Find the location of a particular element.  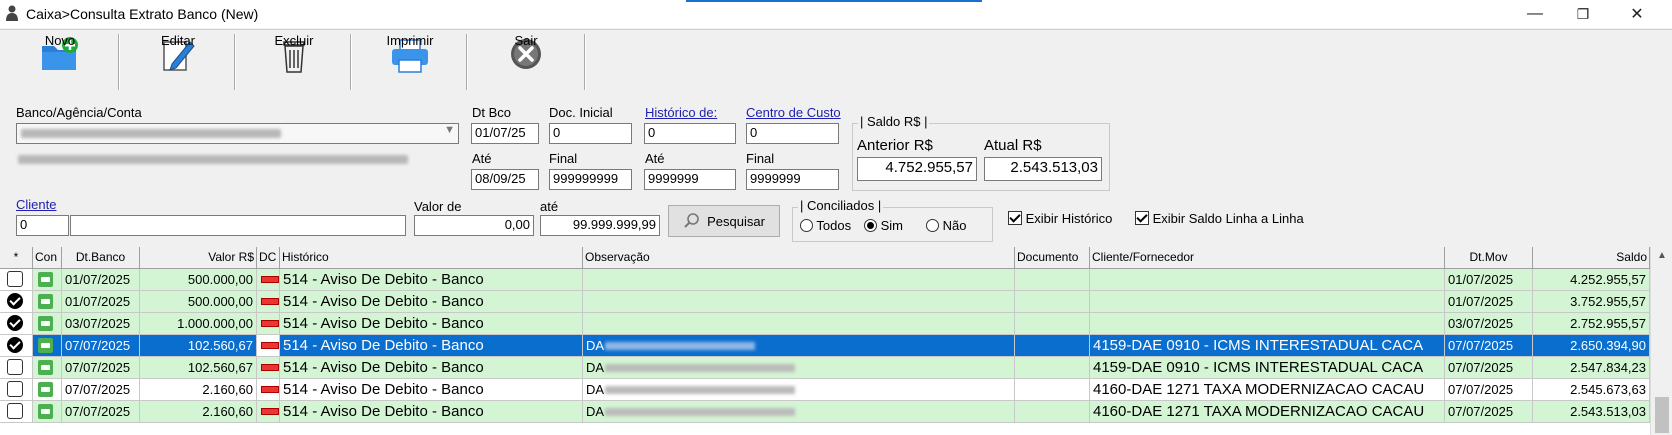

vertical-scrollbar: ▲ is located at coordinates (1661, 341).